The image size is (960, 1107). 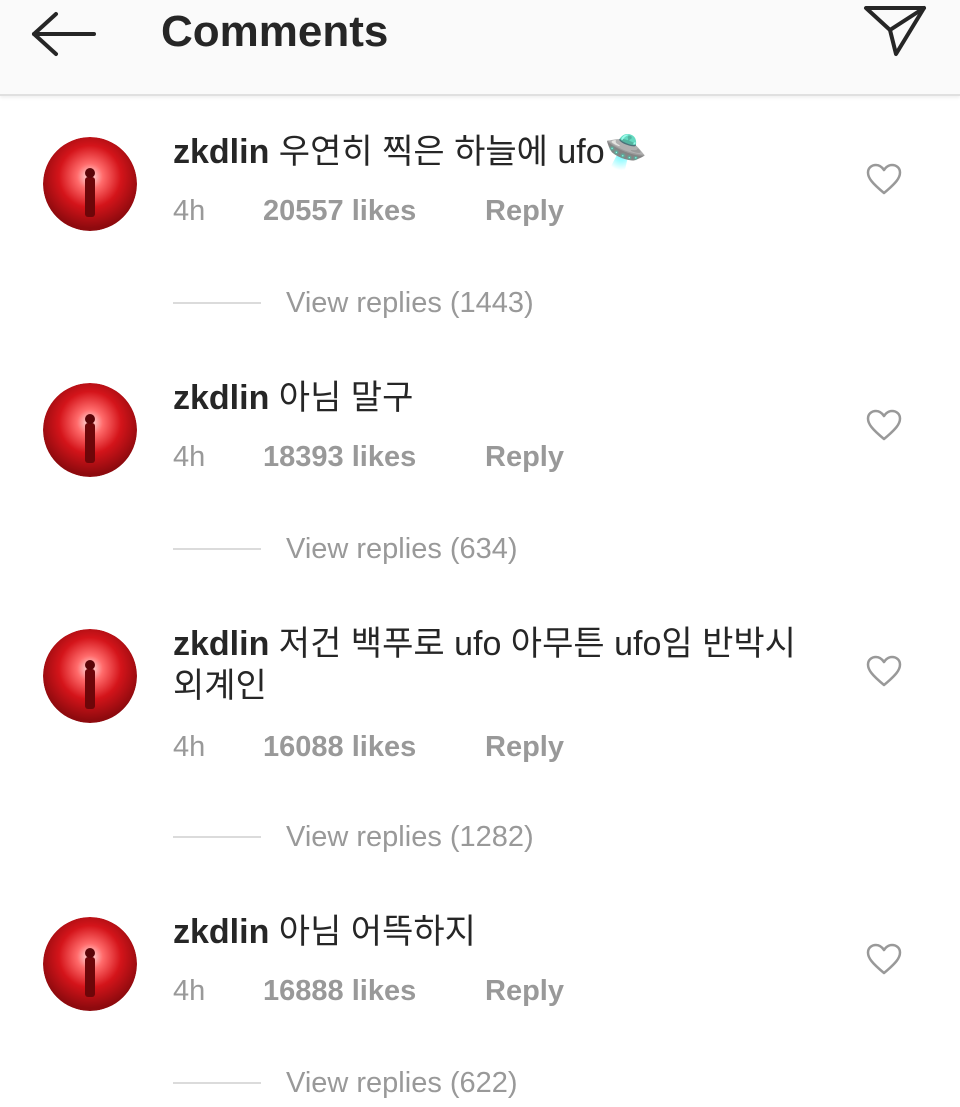 What do you see at coordinates (498, 665) in the screenshot?
I see `comment-text: zkdlin 저건 백푸로 ufo 아무튼 ufo임 반박시 외계인` at bounding box center [498, 665].